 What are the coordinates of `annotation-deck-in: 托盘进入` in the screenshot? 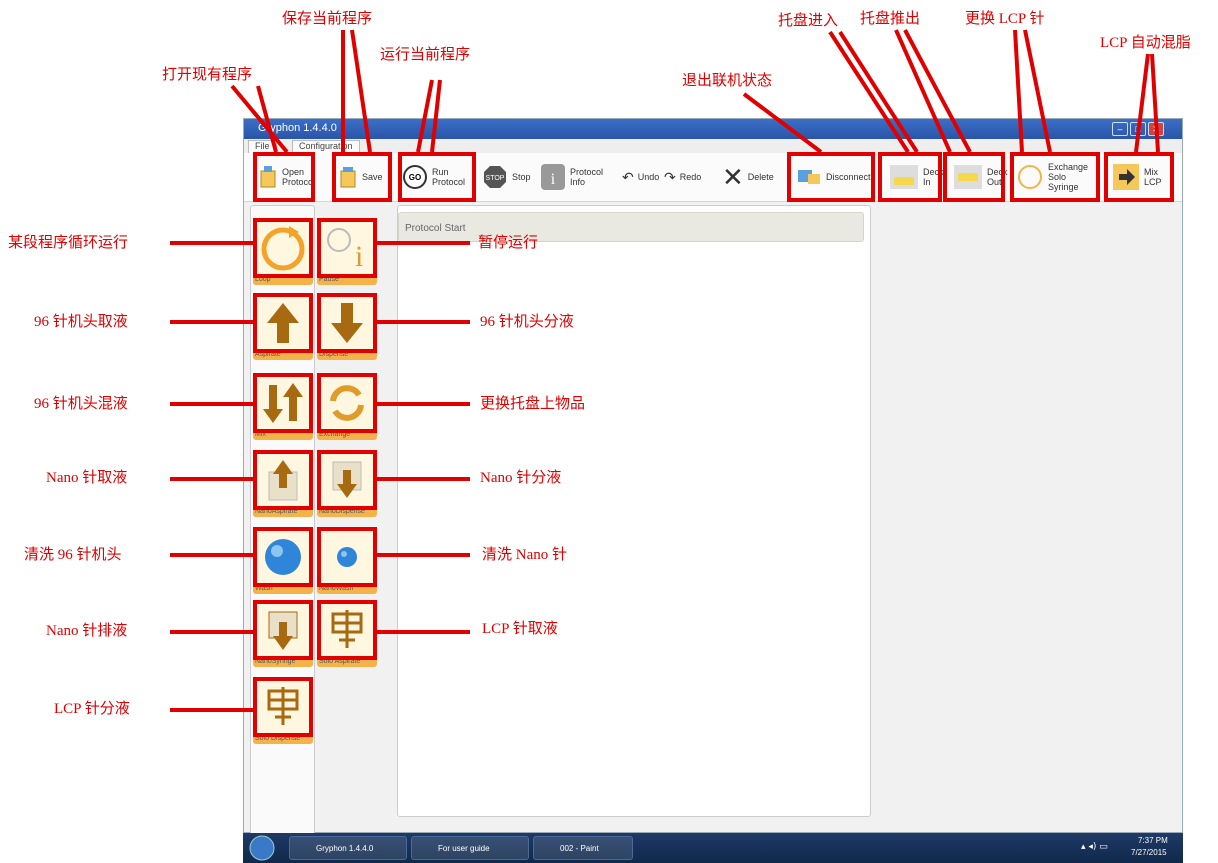 It's located at (808, 21).